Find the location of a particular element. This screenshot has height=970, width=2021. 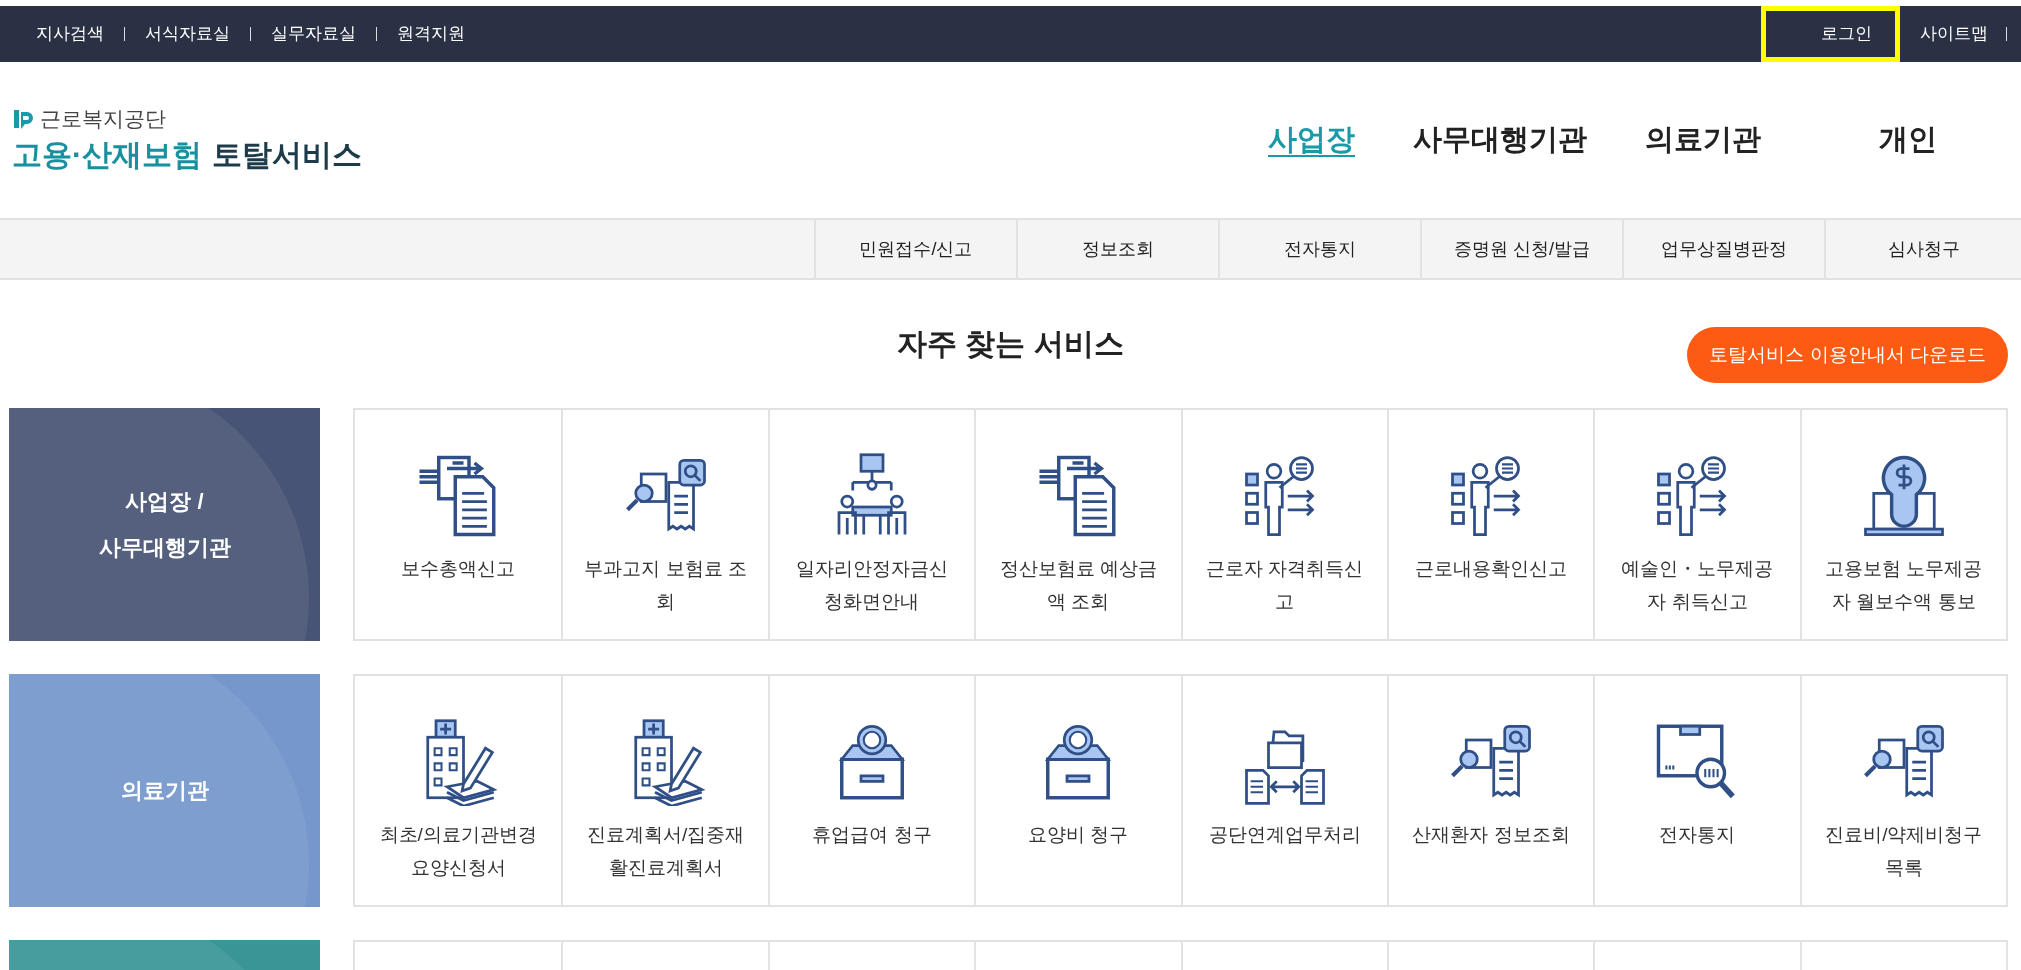

logo-icon is located at coordinates (24, 118).